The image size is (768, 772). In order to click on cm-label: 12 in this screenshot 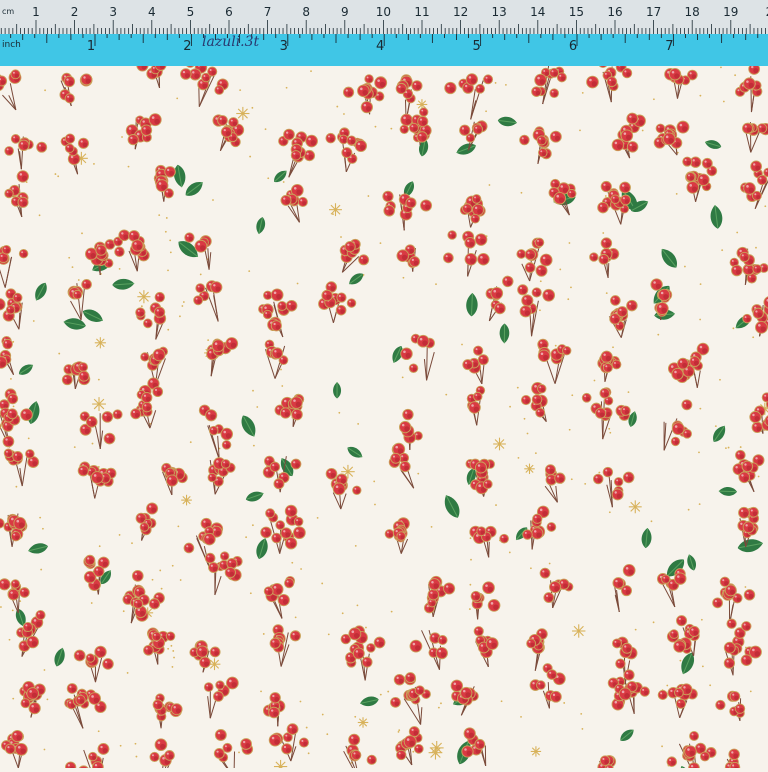, I will do `click(460, 12)`.